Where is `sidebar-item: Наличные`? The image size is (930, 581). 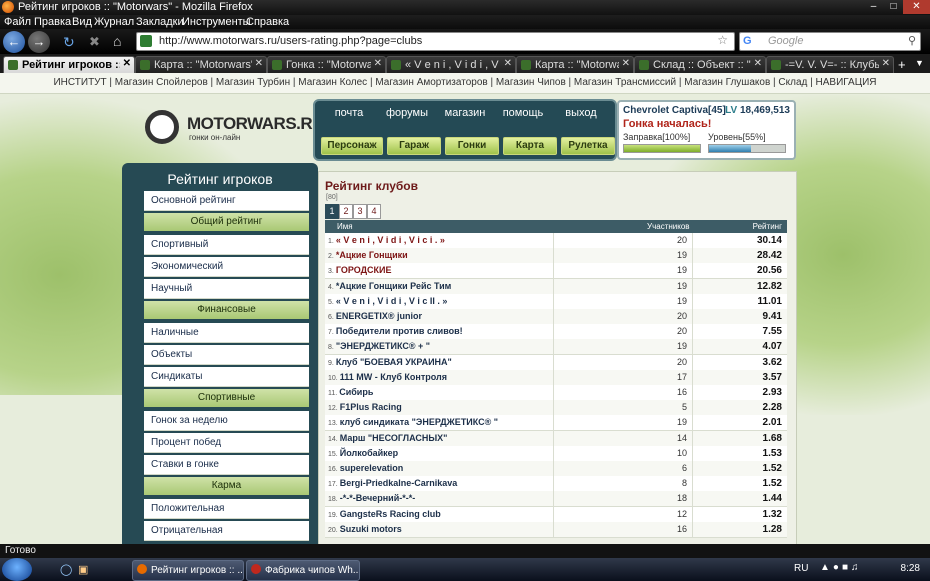
sidebar-item: Наличные is located at coordinates (226, 333).